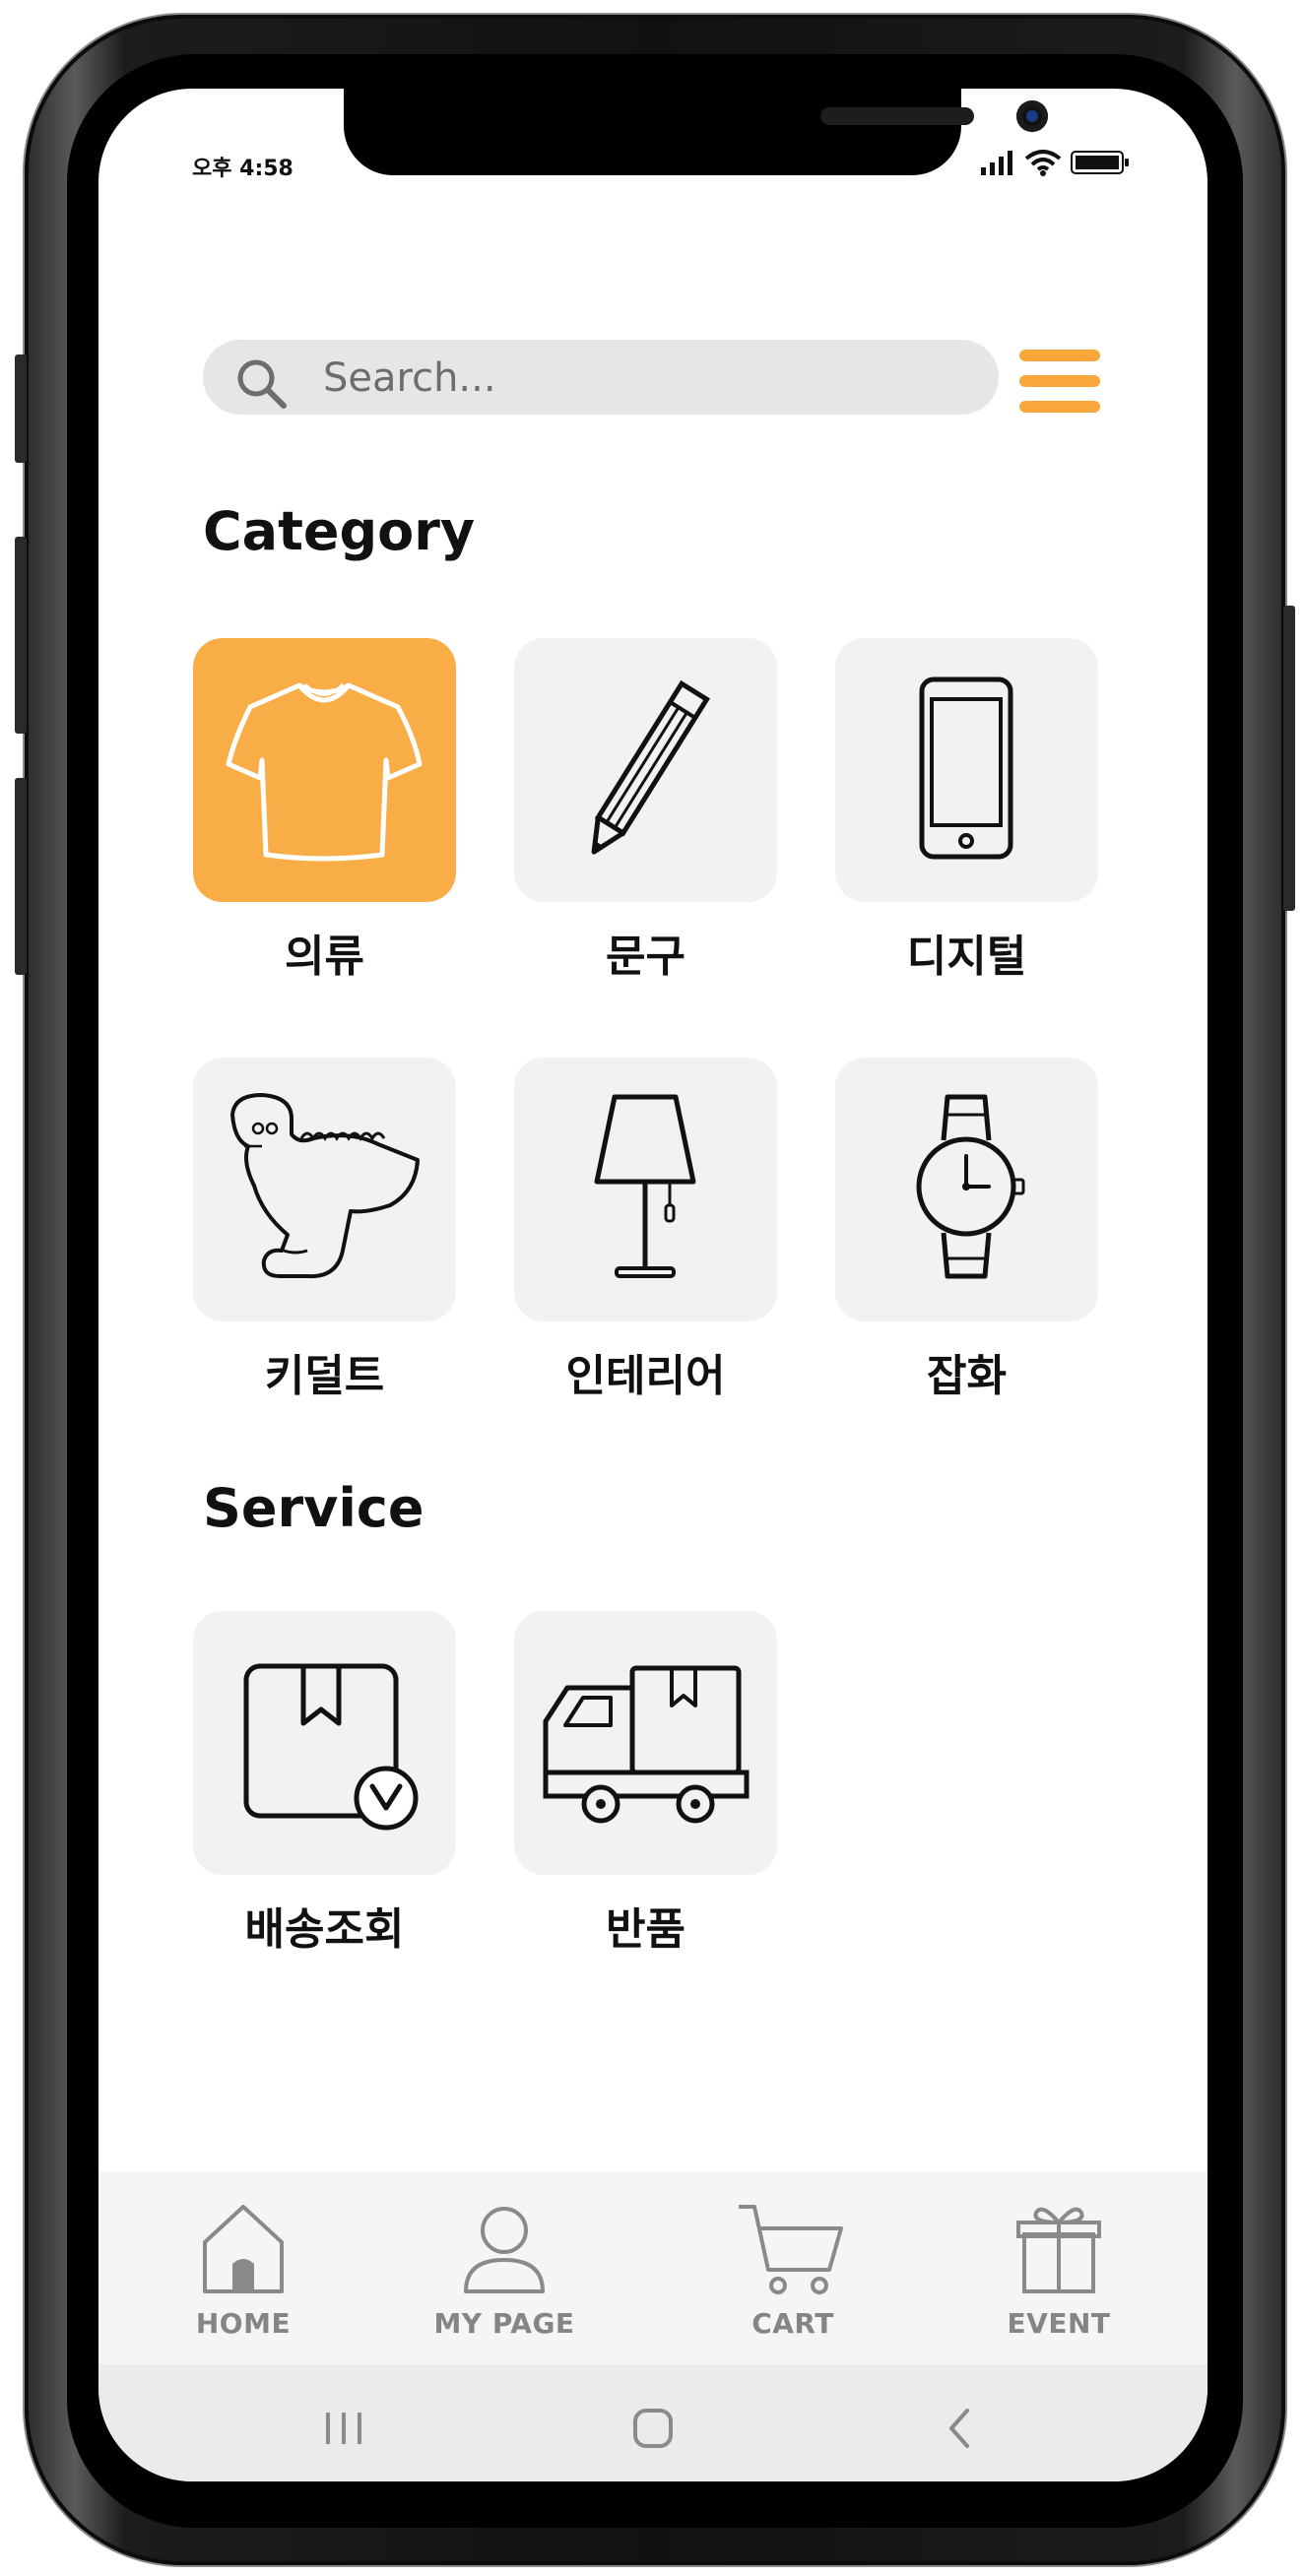 Image resolution: width=1305 pixels, height=2576 pixels. I want to click on nav-cart: CART, so click(792, 2267).